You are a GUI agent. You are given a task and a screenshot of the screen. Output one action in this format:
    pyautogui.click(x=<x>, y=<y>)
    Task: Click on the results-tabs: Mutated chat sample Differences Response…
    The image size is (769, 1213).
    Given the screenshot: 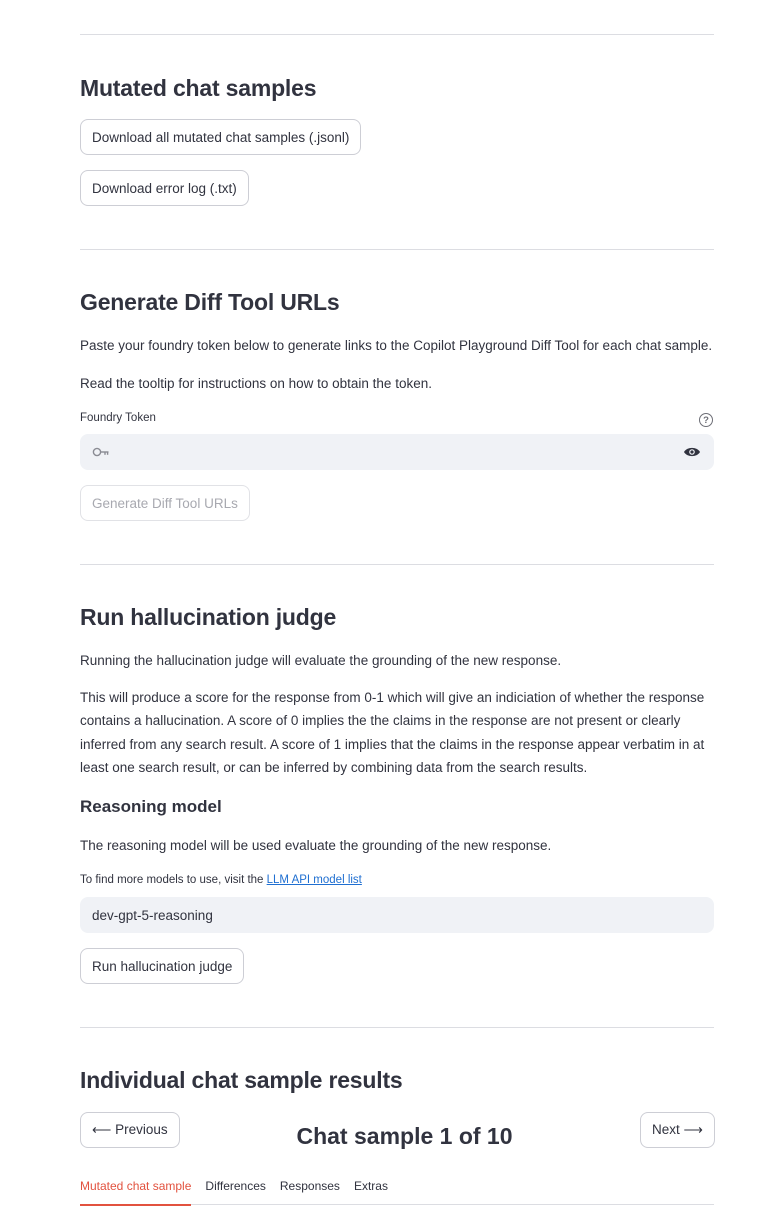 What is the action you would take?
    pyautogui.click(x=397, y=1190)
    